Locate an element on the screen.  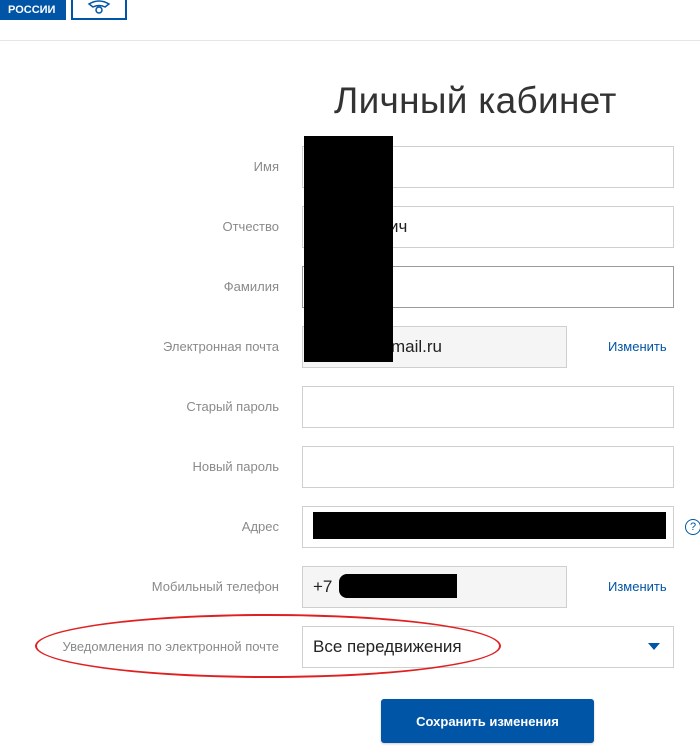
notifications-selected-value: Все передвижения is located at coordinates (387, 646).